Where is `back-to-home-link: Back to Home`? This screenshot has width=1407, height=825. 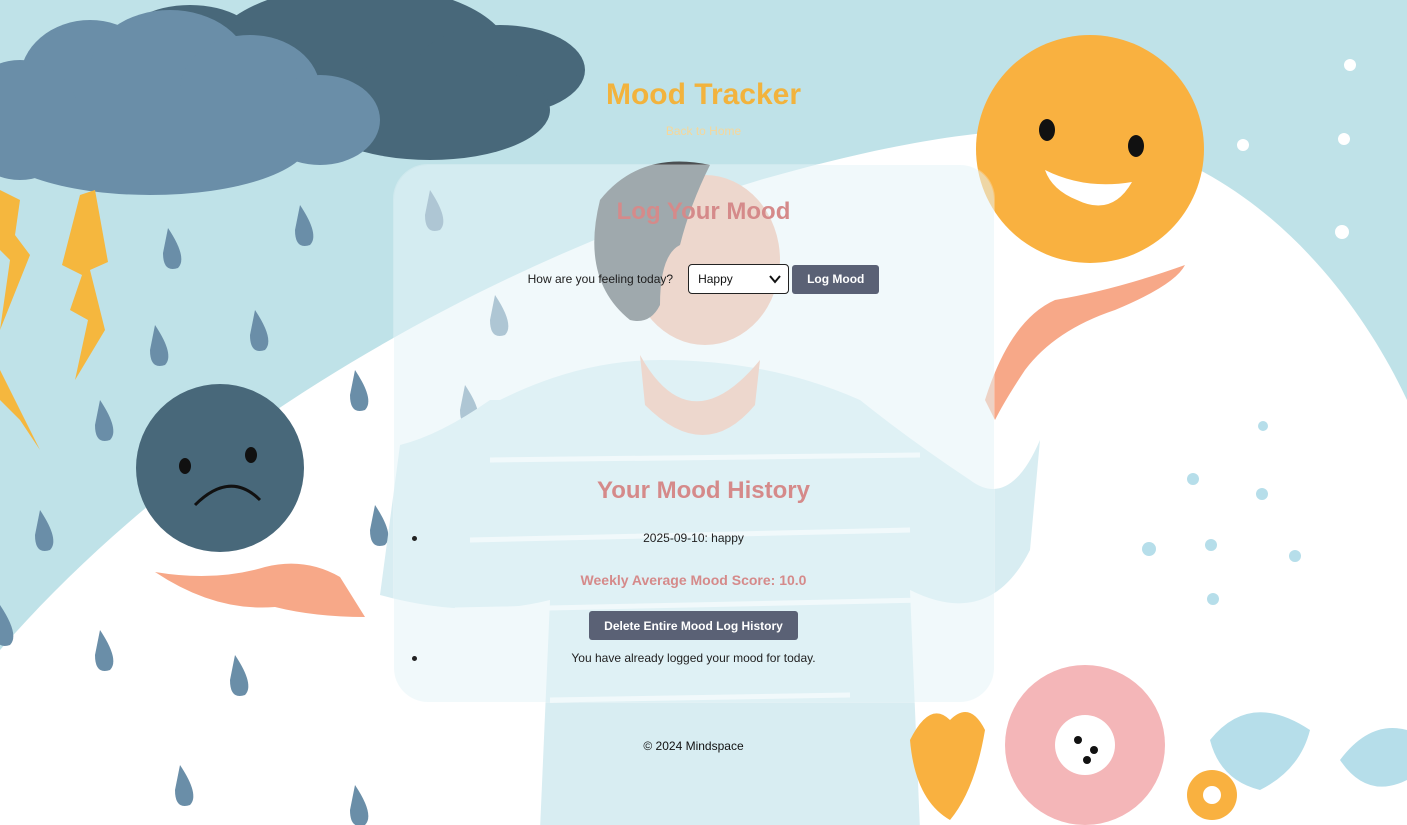
back-to-home-link: Back to Home is located at coordinates (703, 131).